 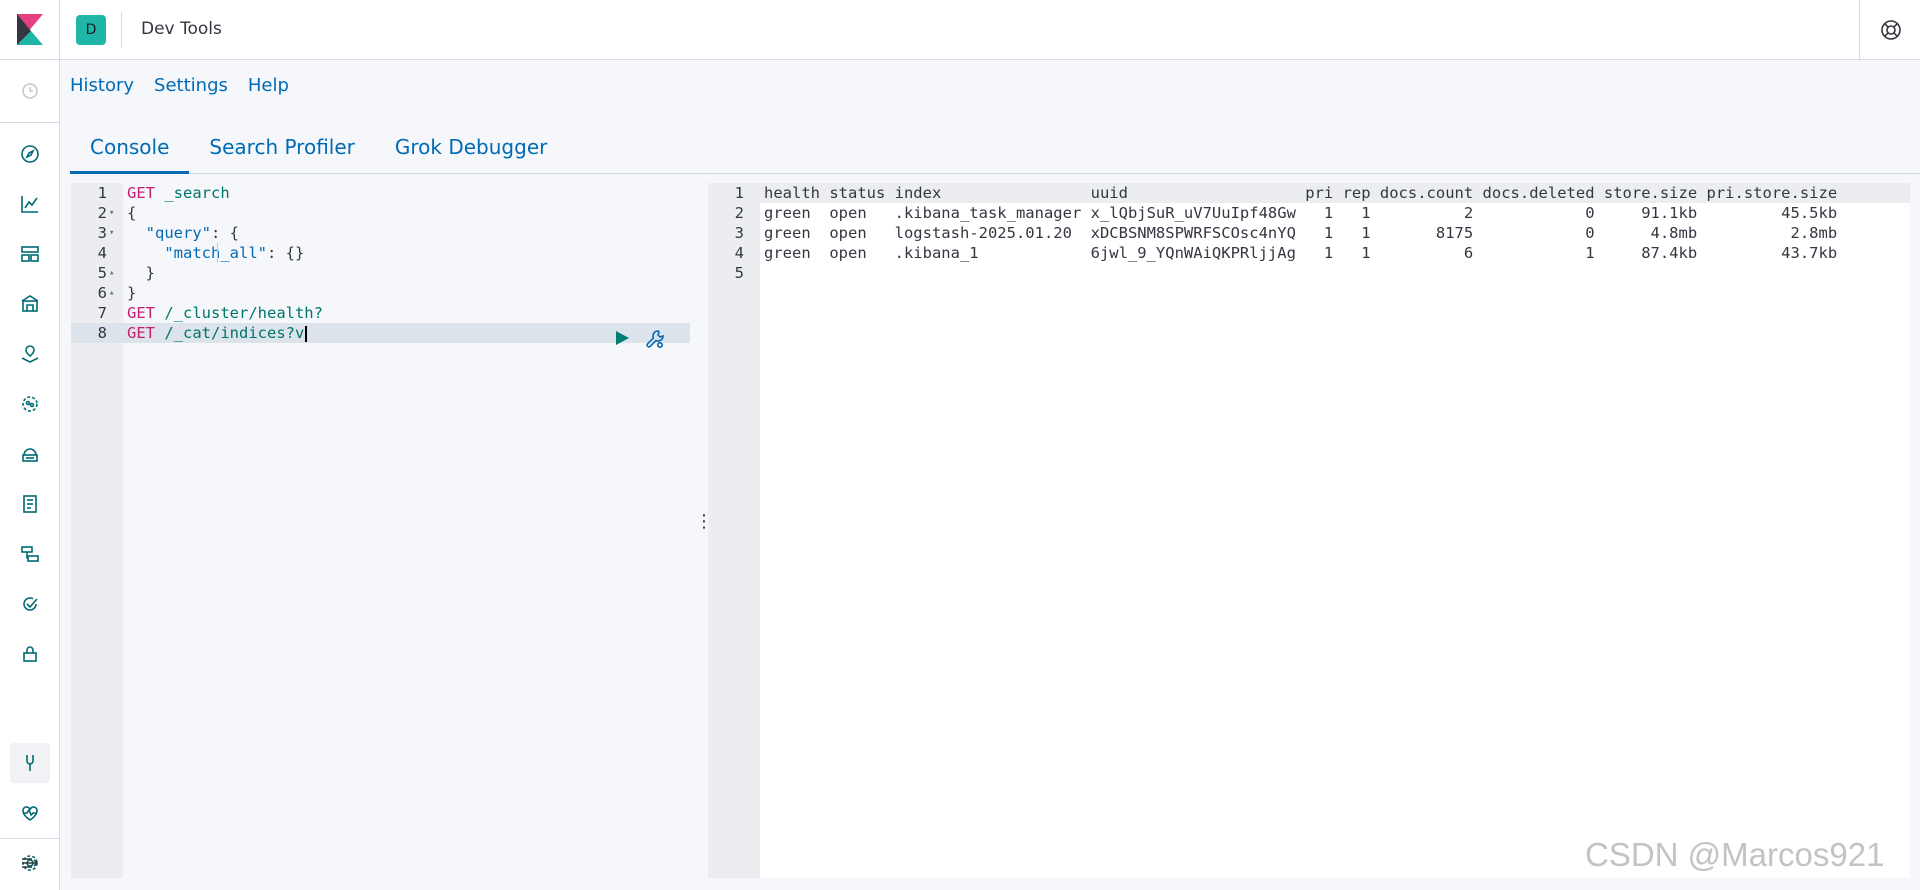 What do you see at coordinates (380, 313) in the screenshot?
I see `editor-line: 7 GET /_cluster/health?` at bounding box center [380, 313].